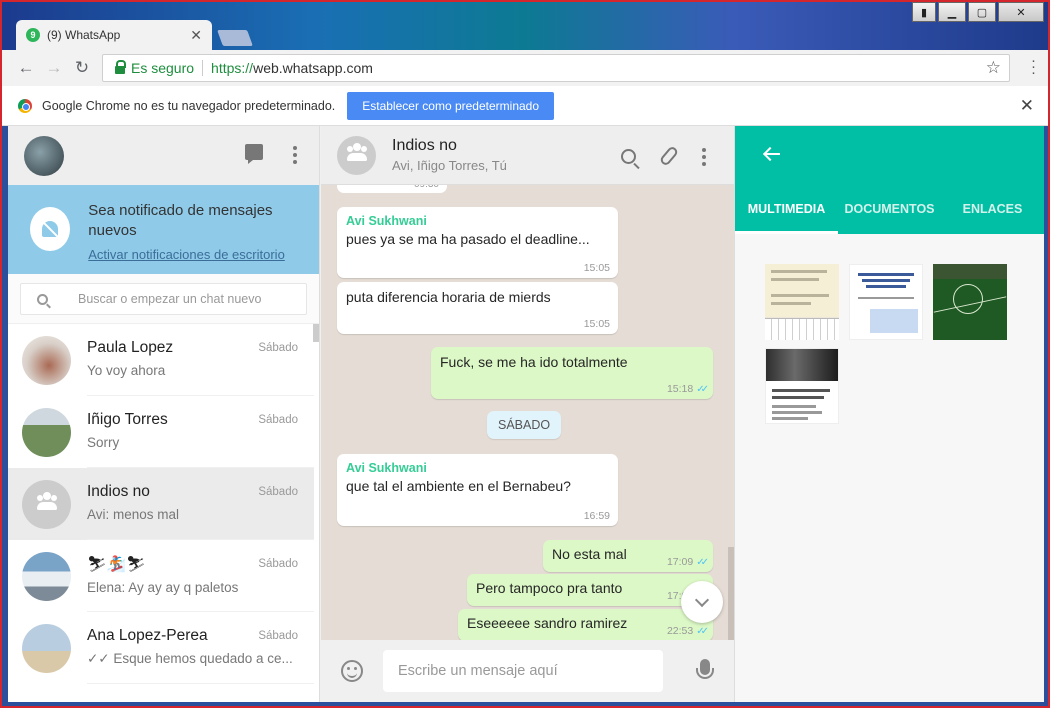 The height and width of the screenshot is (708, 1050). What do you see at coordinates (161, 432) in the screenshot?
I see `chat-item: Iñigo Torres Sorry Sábado` at bounding box center [161, 432].